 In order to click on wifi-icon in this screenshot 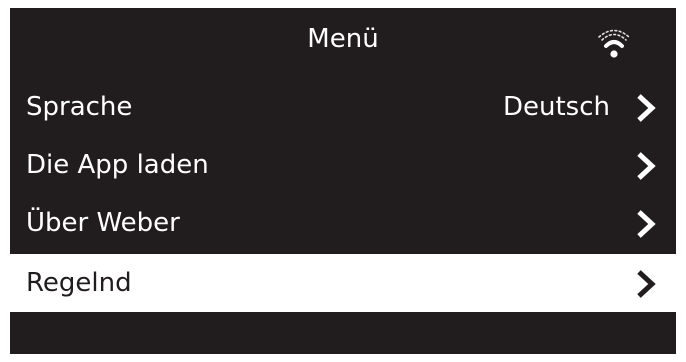, I will do `click(614, 43)`.